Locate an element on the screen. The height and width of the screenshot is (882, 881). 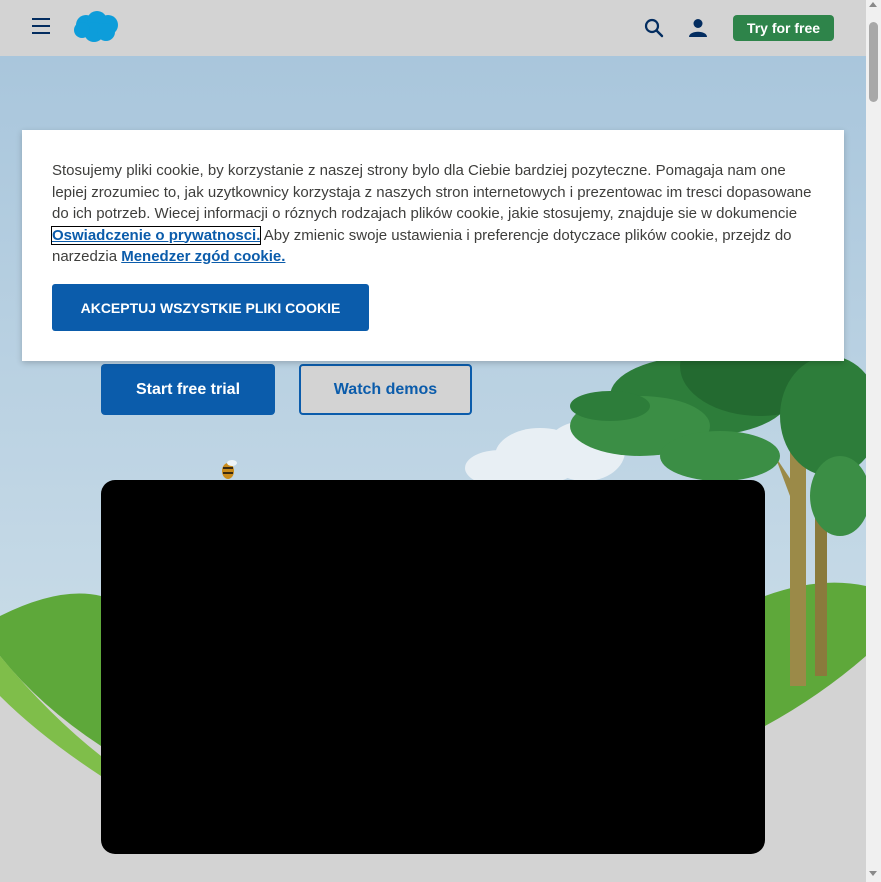
scroll-down-arrow-icon is located at coordinates (873, 873).